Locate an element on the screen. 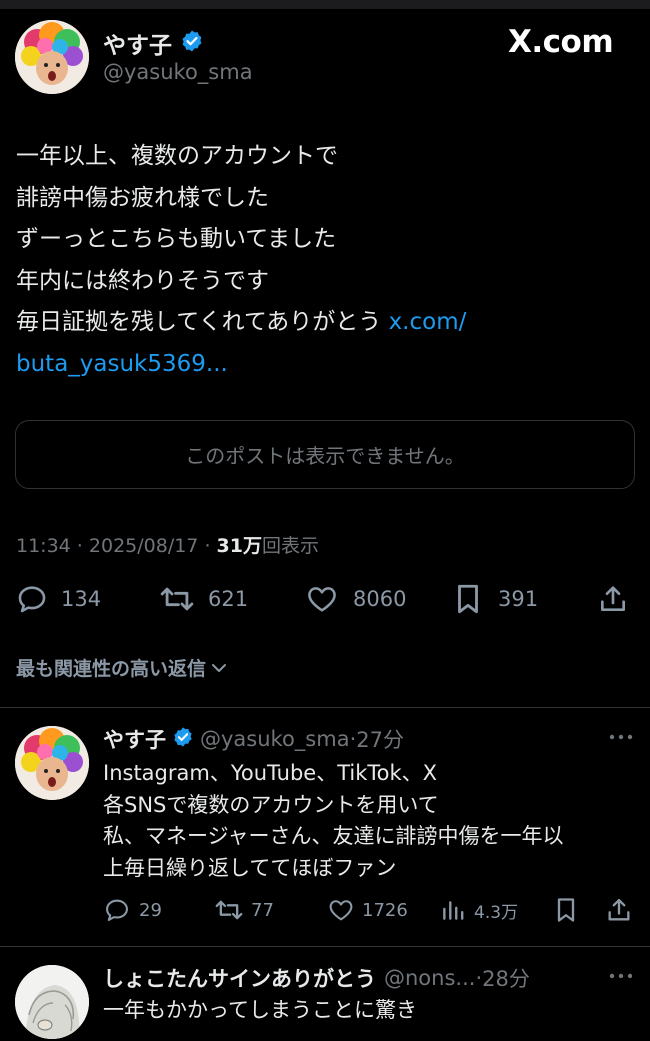 Image resolution: width=650 pixels, height=1041 pixels. reply-repost-count: 77 is located at coordinates (262, 910).